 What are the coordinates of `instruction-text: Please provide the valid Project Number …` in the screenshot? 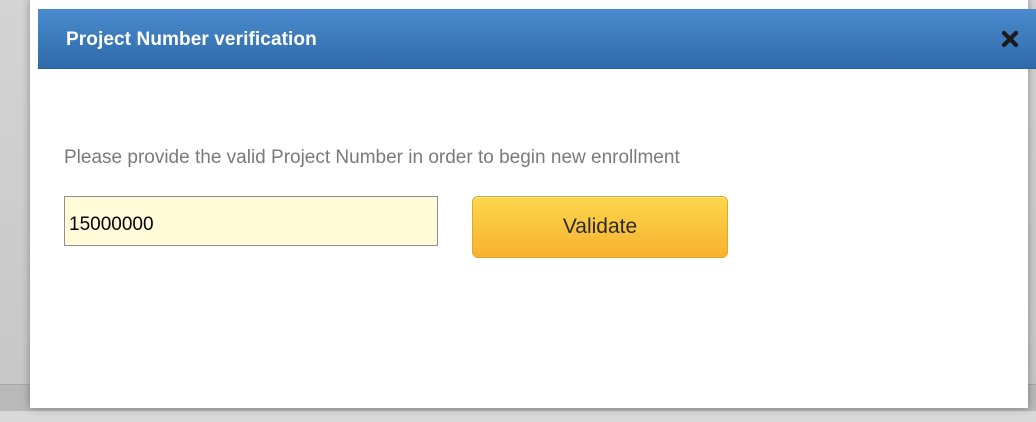 It's located at (372, 157).